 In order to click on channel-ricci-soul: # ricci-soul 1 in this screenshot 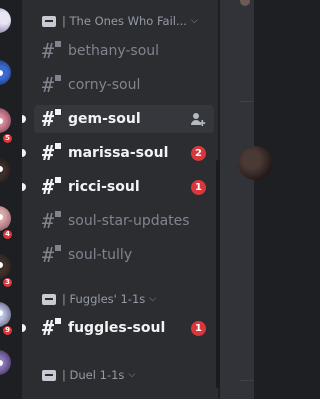, I will do `click(124, 187)`.